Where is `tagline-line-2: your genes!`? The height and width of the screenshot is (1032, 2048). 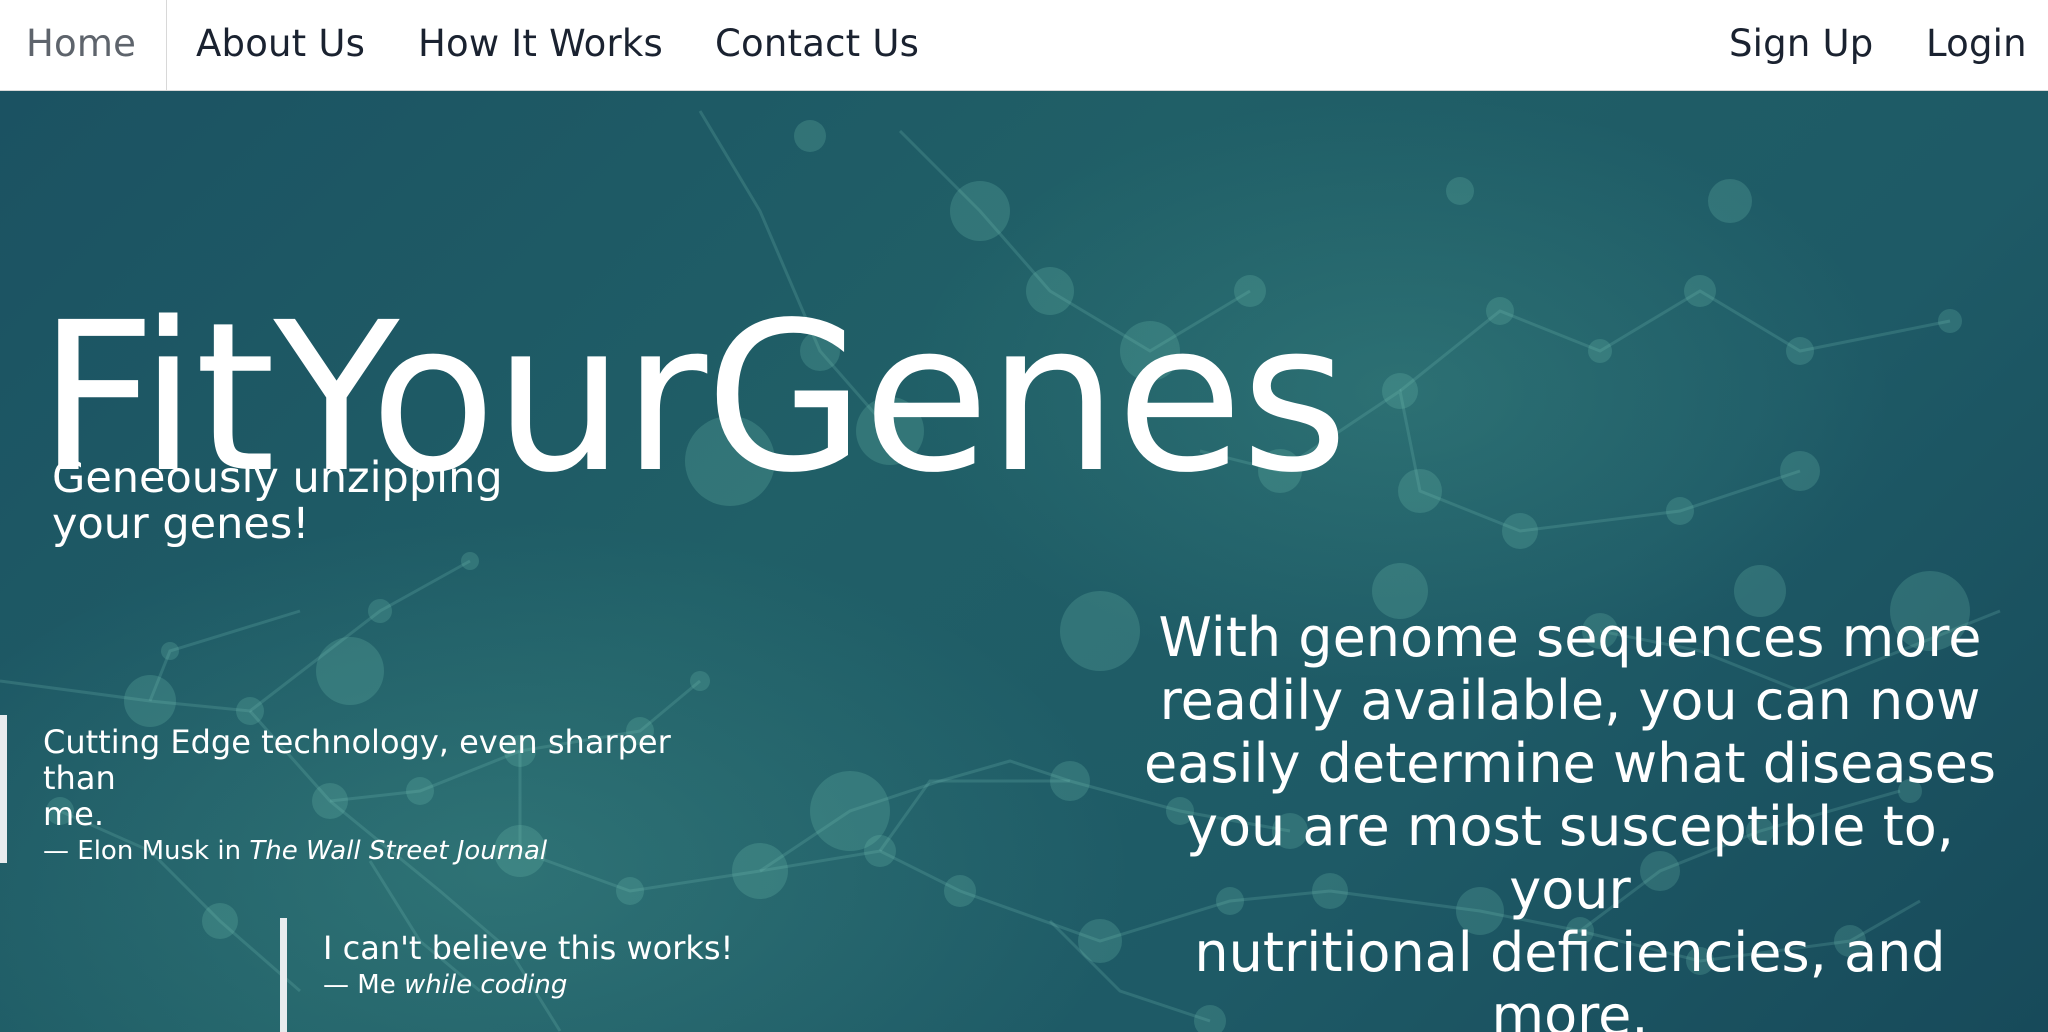
tagline-line-2: your genes! is located at coordinates (181, 524).